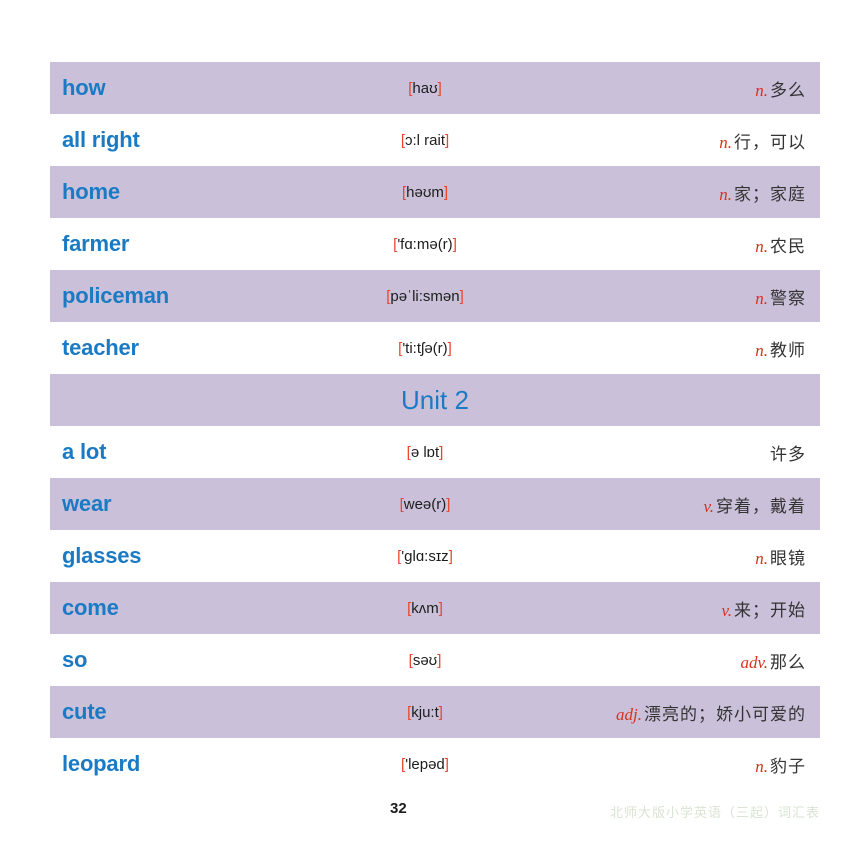  What do you see at coordinates (685, 296) in the screenshot?
I see `definition-cell: n. 警察` at bounding box center [685, 296].